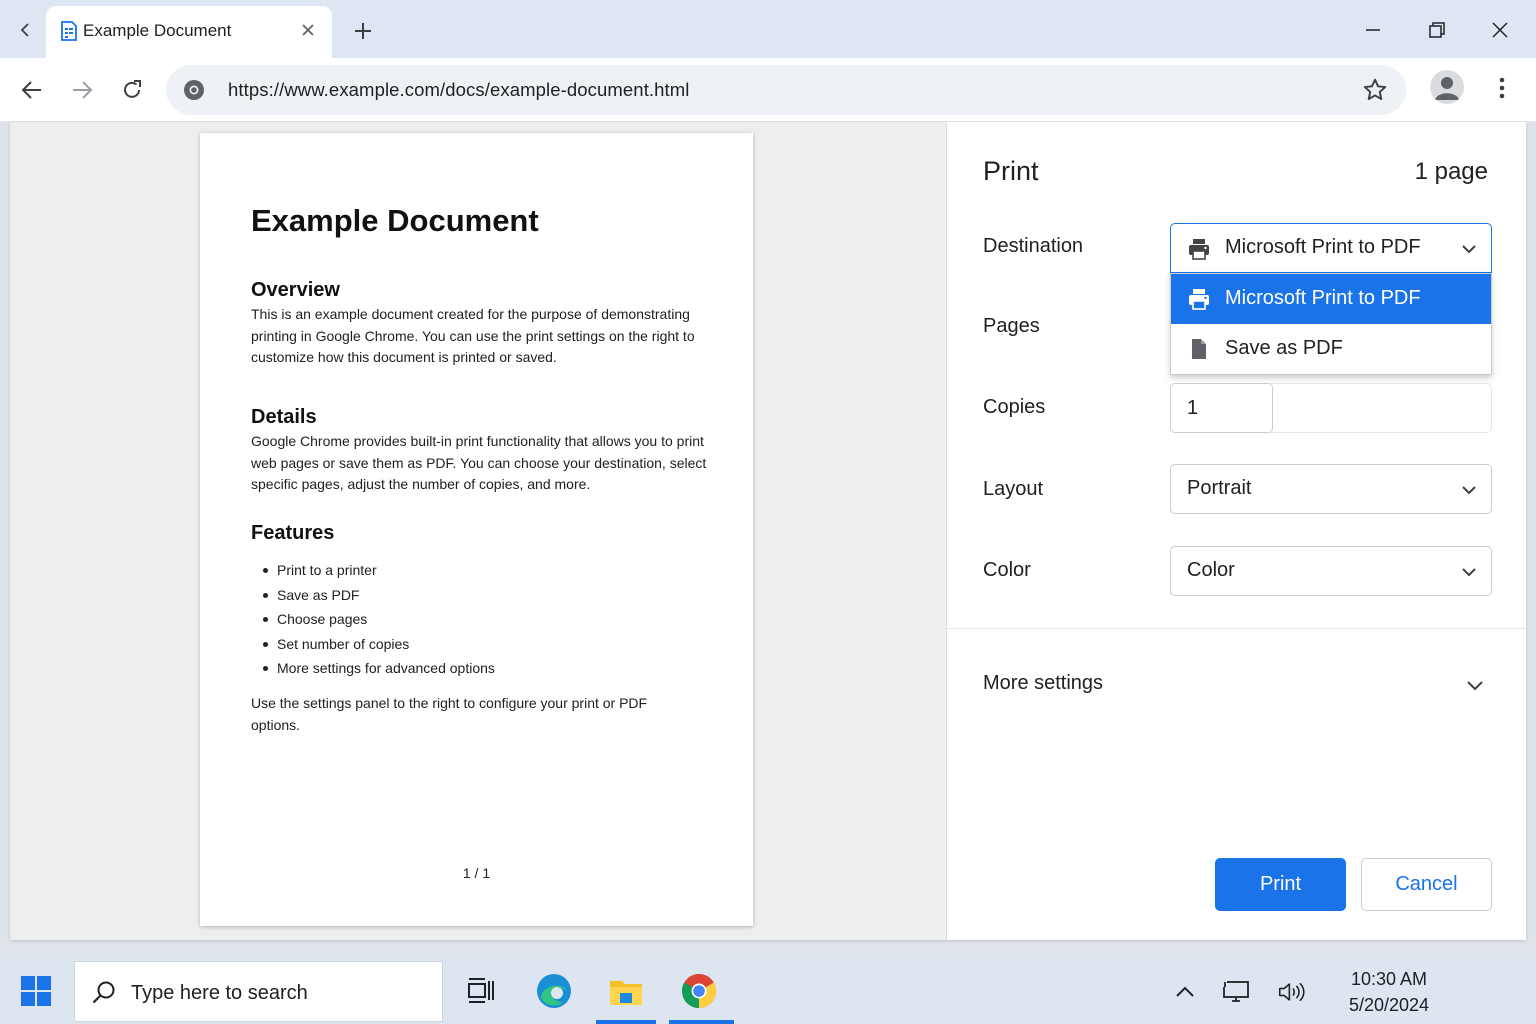  What do you see at coordinates (554, 991) in the screenshot?
I see `edge-browser-icon` at bounding box center [554, 991].